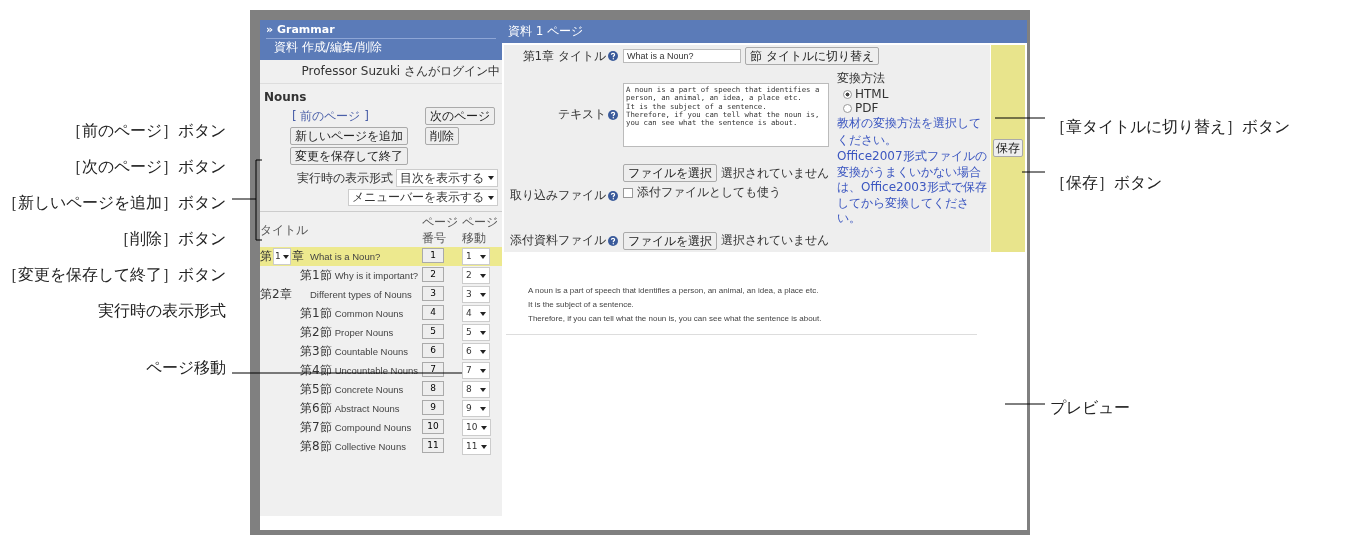  Describe the element at coordinates (447, 178) in the screenshot. I see `display-format-select: 目次を表示する` at that location.